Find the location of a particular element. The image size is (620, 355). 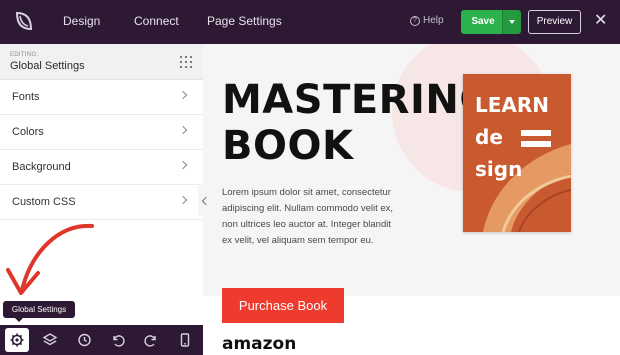

help-circle-icon: ? is located at coordinates (415, 20).